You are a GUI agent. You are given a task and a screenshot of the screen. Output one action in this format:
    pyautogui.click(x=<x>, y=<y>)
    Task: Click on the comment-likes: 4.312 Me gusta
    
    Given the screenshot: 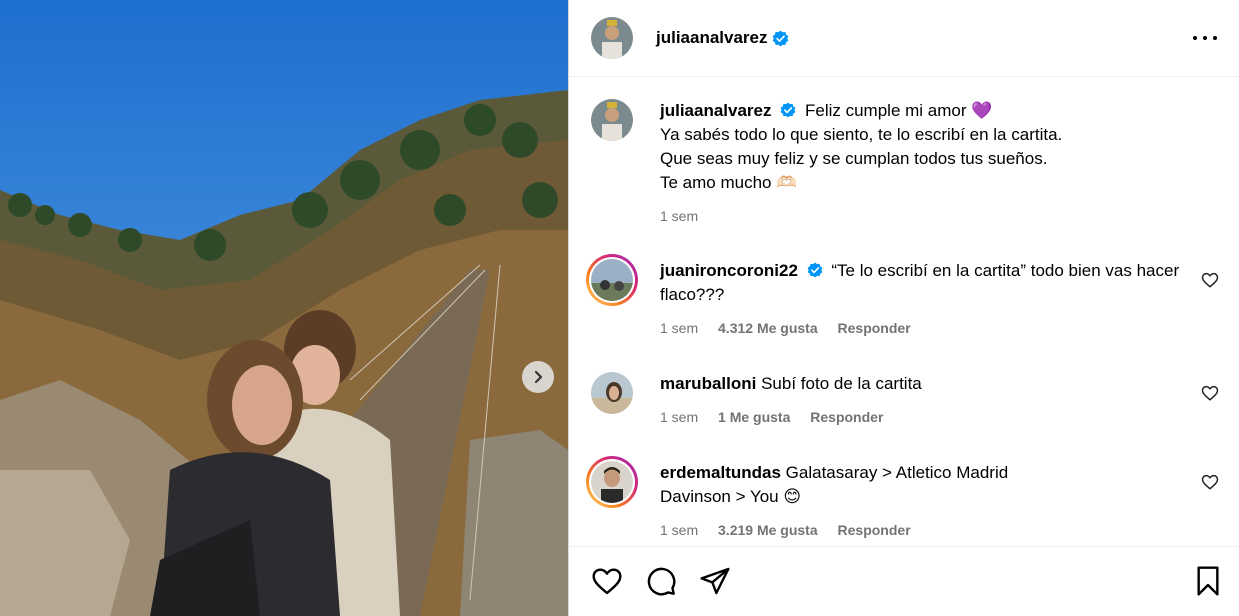 What is the action you would take?
    pyautogui.click(x=768, y=328)
    